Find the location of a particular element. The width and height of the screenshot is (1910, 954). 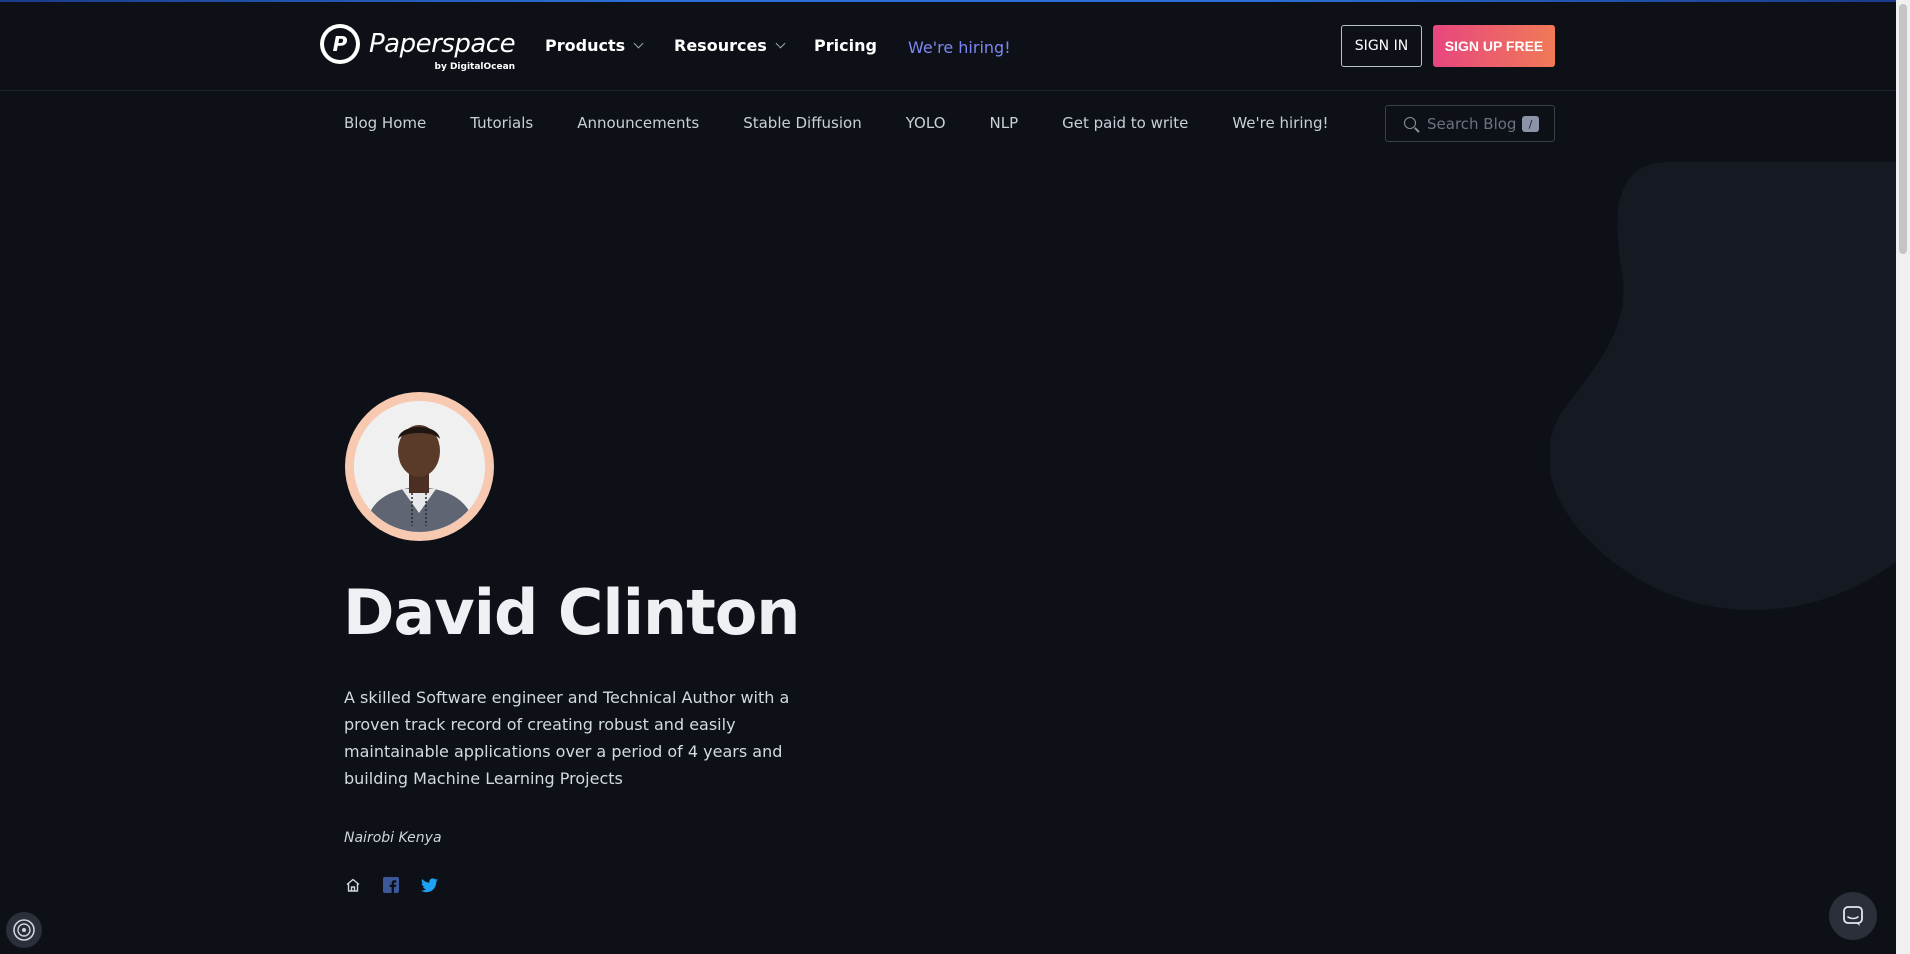

paperspace-logo-icon: P is located at coordinates (340, 44).